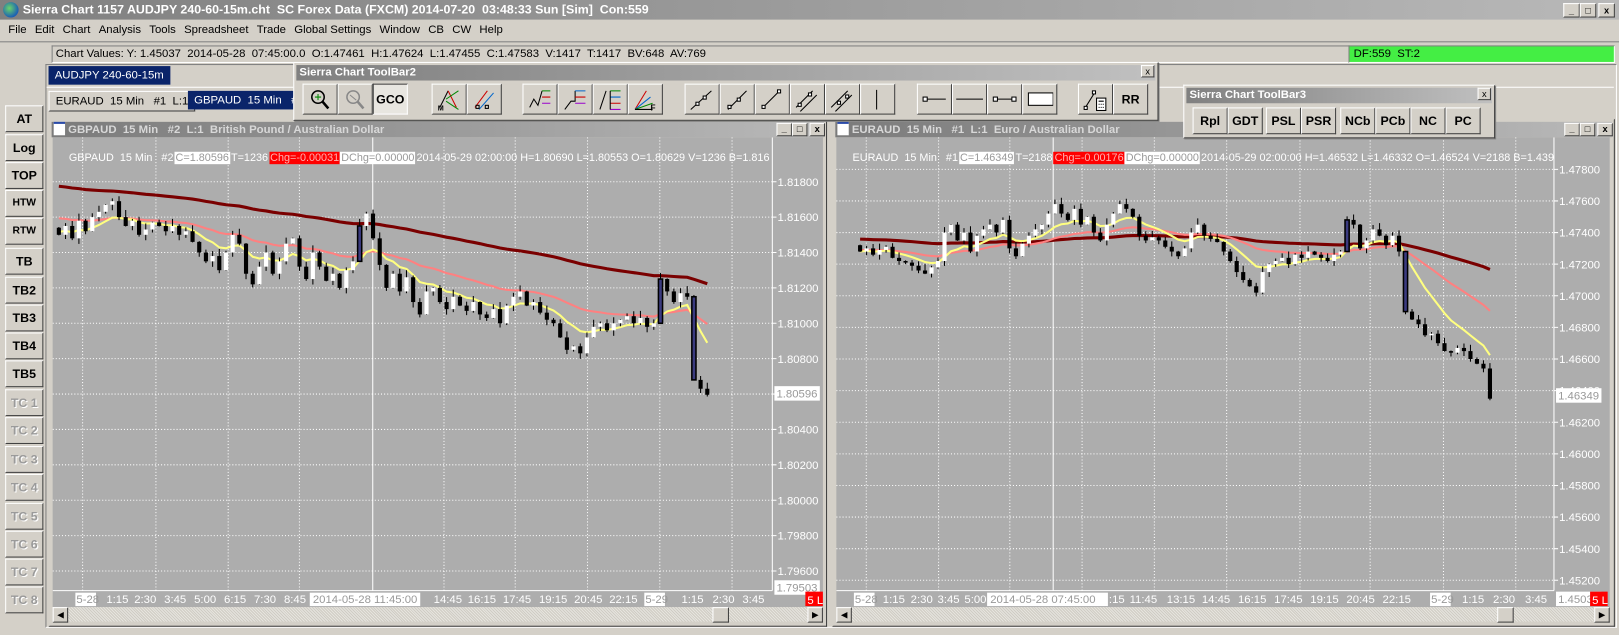 The image size is (1619, 635). What do you see at coordinates (702, 99) in the screenshot?
I see `toolbar2-ray-1-button` at bounding box center [702, 99].